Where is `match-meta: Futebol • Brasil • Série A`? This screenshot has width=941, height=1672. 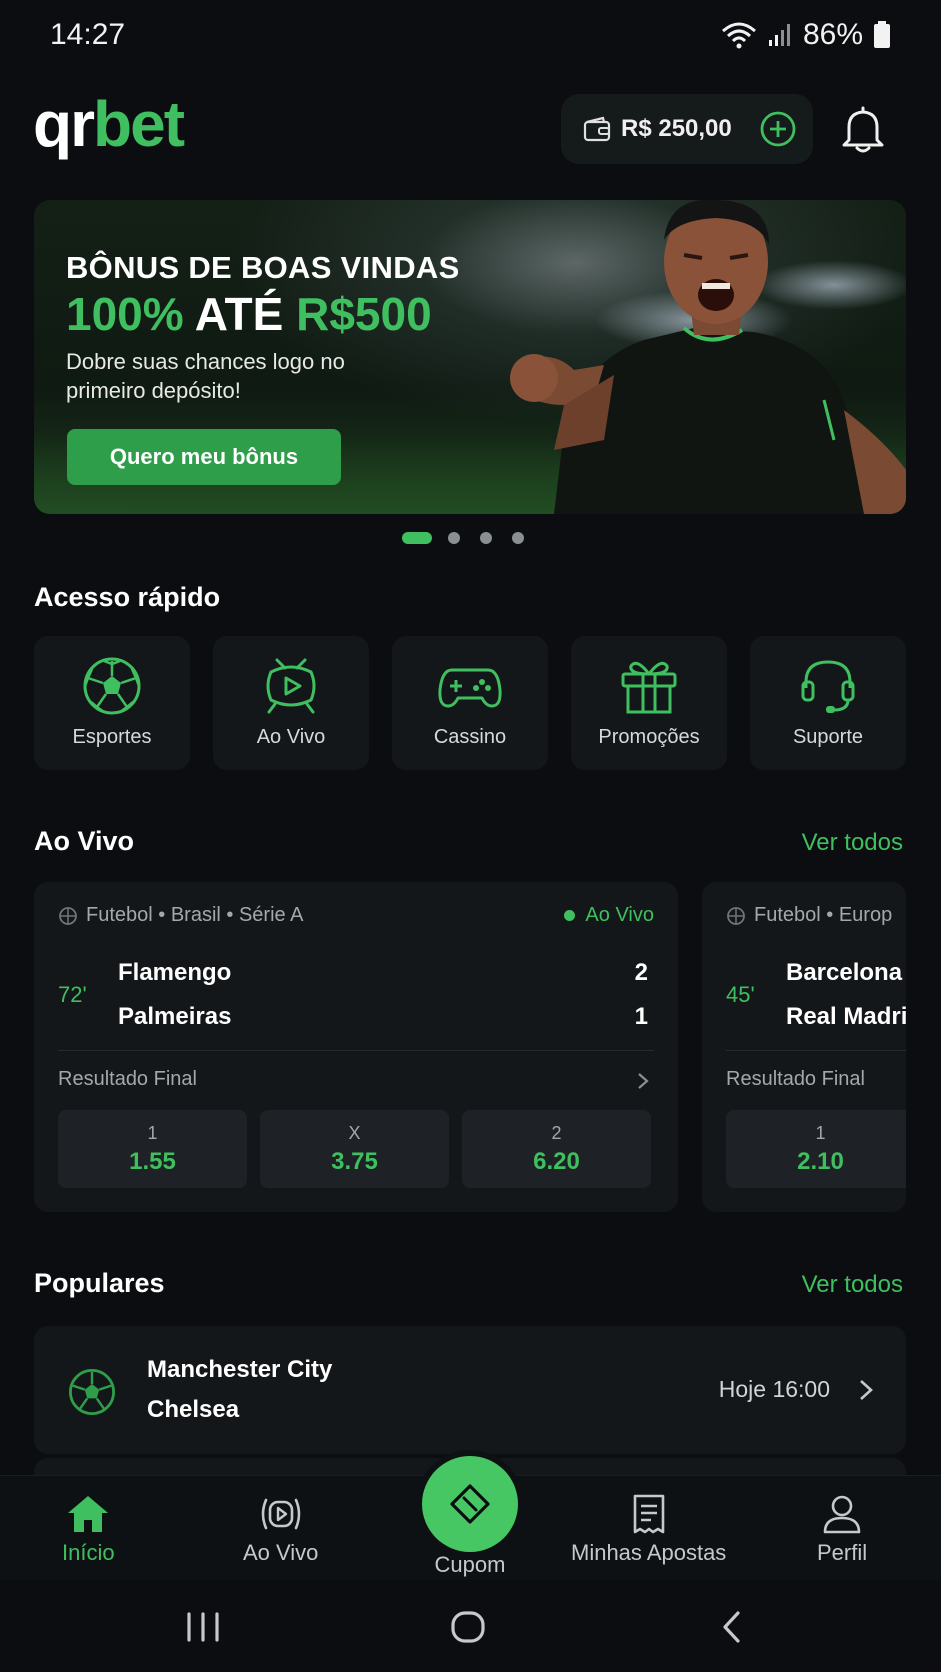 match-meta: Futebol • Brasil • Série A is located at coordinates (180, 915).